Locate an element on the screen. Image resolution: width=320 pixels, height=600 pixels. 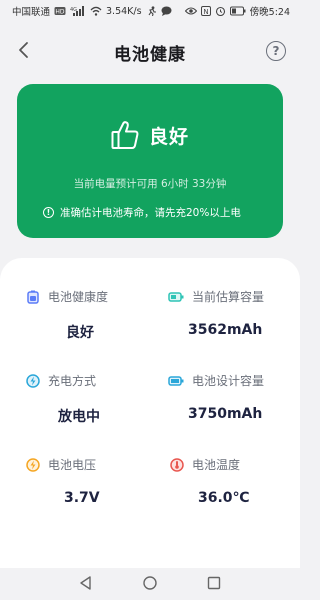
battery-icon is located at coordinates (237, 11).